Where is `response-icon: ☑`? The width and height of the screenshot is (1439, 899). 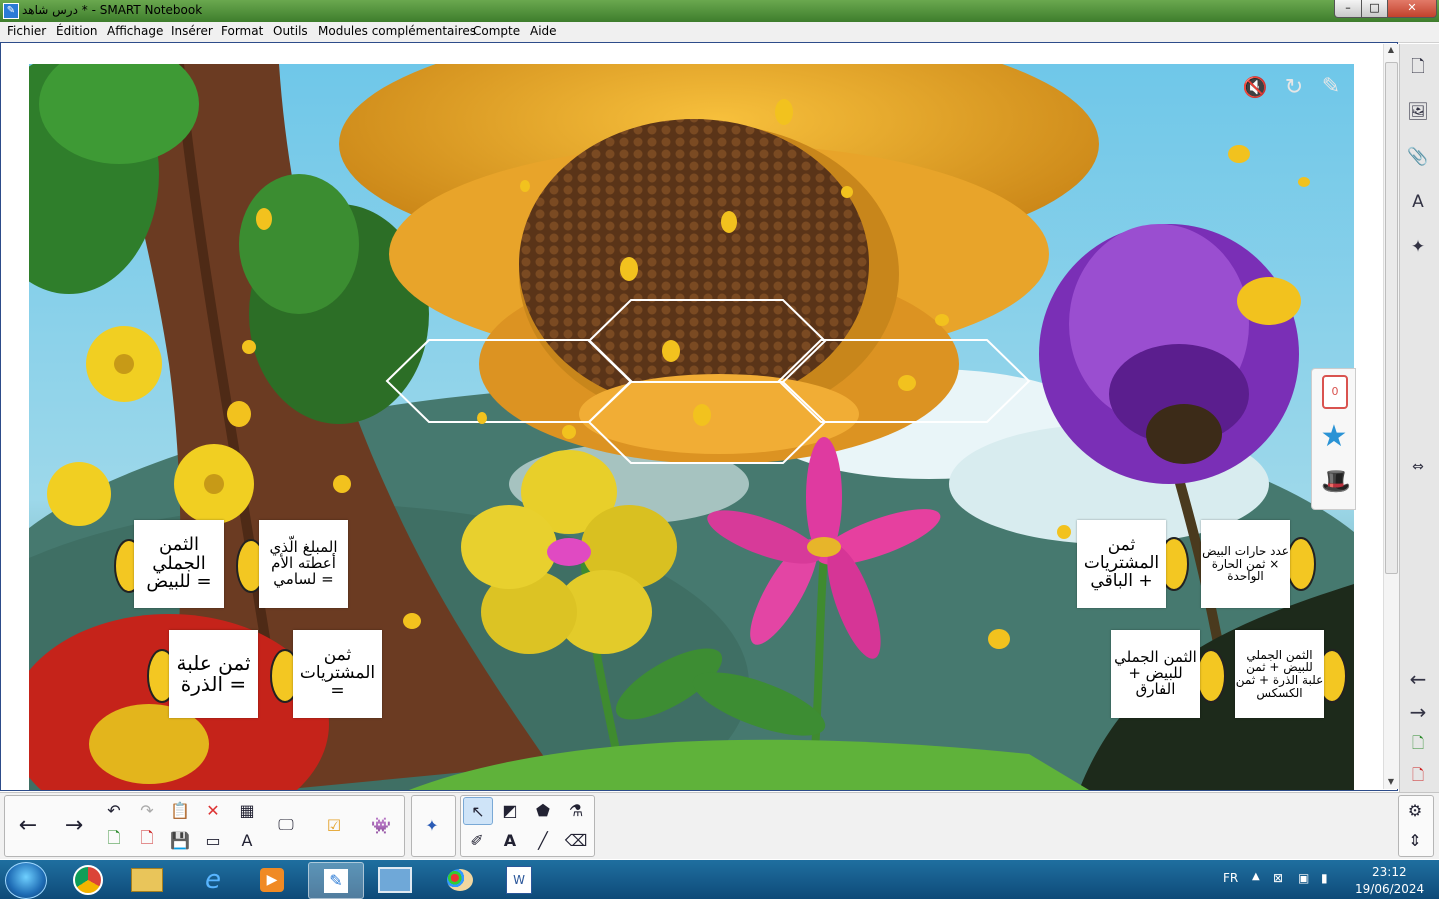 response-icon: ☑ is located at coordinates (334, 825).